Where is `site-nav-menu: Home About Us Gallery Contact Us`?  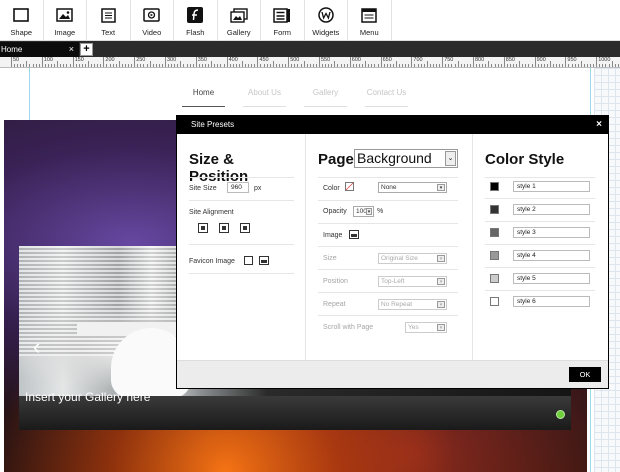 site-nav-menu: Home About Us Gallery Contact Us is located at coordinates (295, 97).